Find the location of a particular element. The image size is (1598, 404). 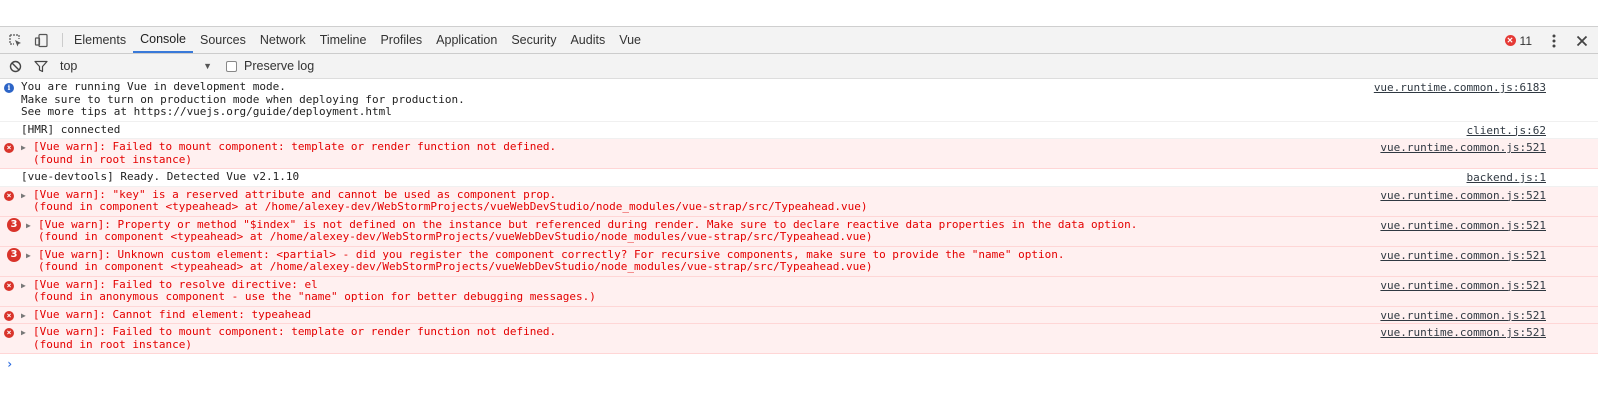

window-top-area is located at coordinates (799, 13).